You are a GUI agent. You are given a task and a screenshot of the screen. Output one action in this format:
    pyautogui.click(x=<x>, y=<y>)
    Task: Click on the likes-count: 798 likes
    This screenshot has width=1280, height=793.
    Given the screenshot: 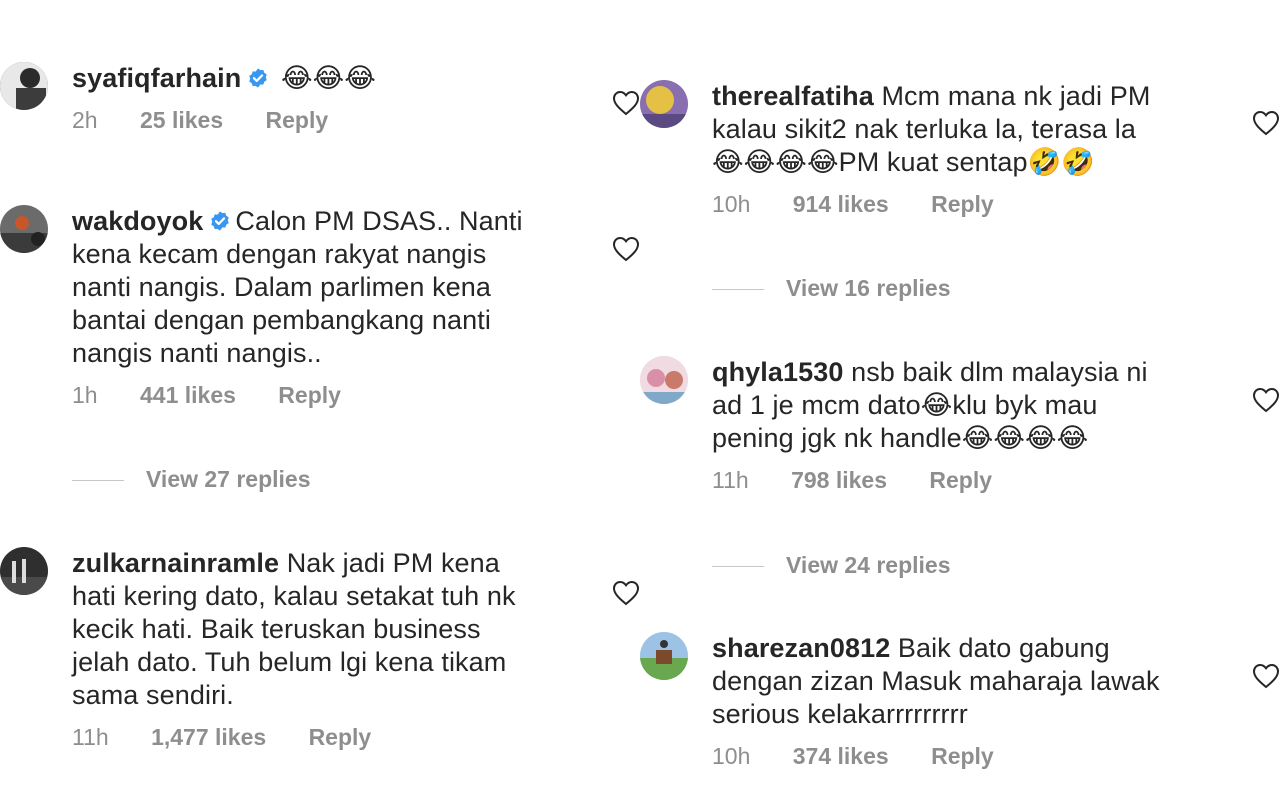 What is the action you would take?
    pyautogui.click(x=839, y=480)
    